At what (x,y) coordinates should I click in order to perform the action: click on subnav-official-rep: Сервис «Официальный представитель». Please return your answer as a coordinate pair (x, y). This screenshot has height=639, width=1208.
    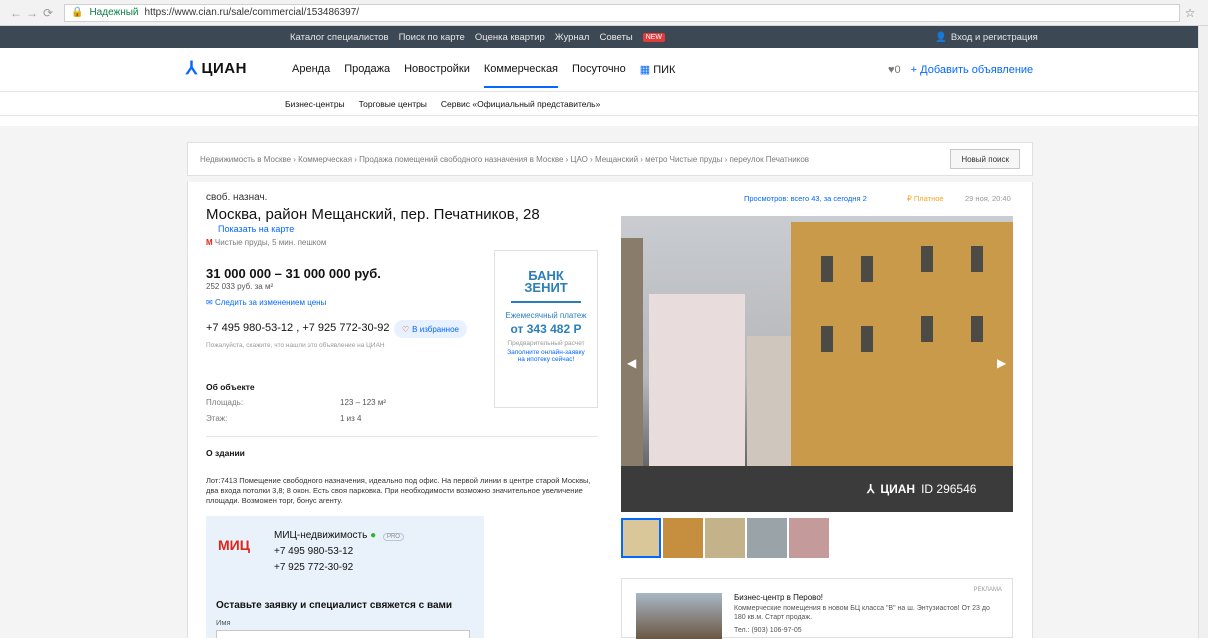
    Looking at the image, I should click on (520, 104).